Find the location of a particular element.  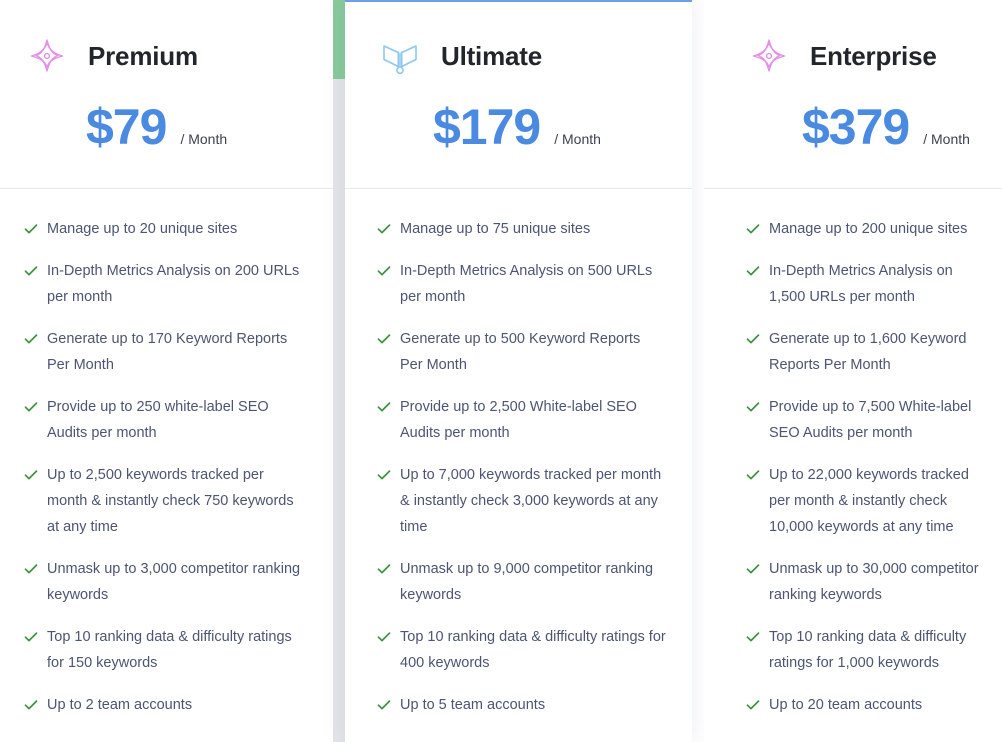

price-row-premium: $79 / Month is located at coordinates (178, 127).